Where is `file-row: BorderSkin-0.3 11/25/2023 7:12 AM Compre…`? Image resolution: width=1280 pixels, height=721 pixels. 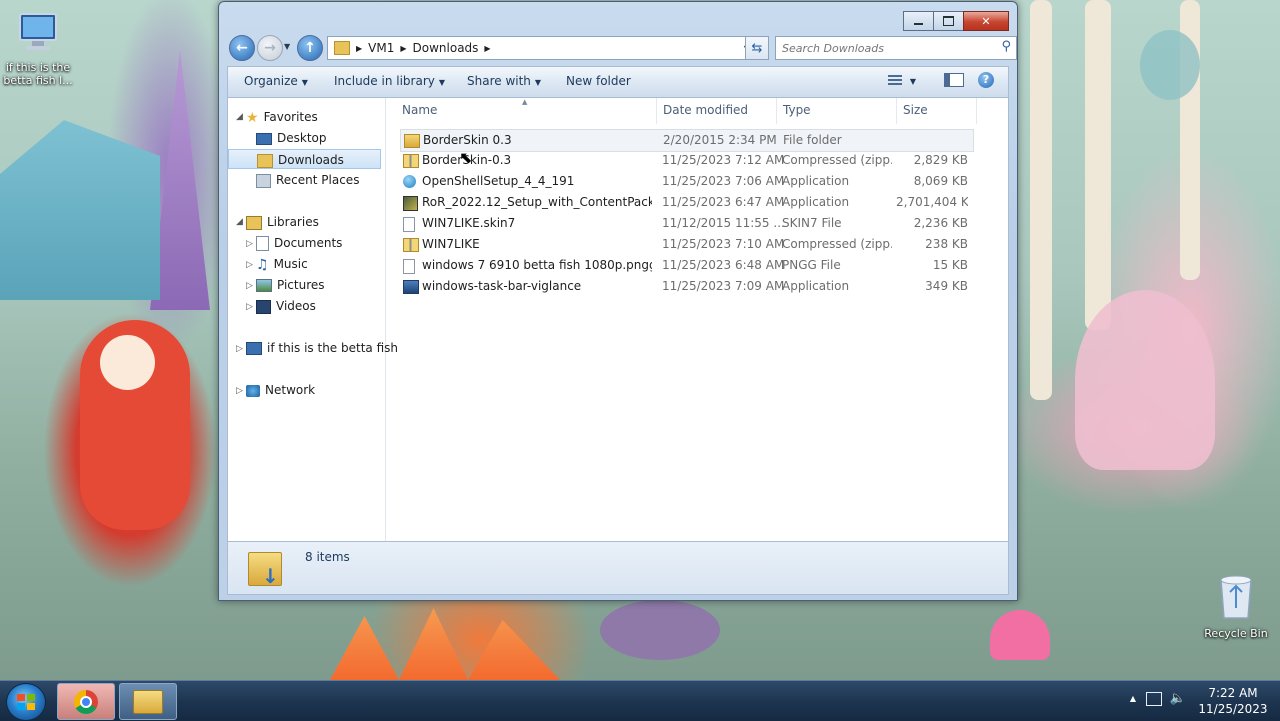 file-row: BorderSkin-0.3 11/25/2023 7:12 AM Compre… is located at coordinates (686, 160).